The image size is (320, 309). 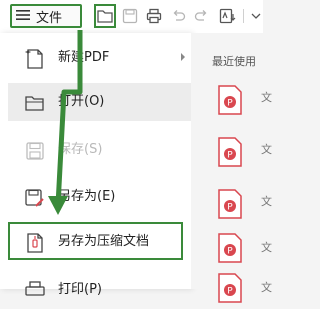 I want to click on chevron-down-icon, so click(x=256, y=16).